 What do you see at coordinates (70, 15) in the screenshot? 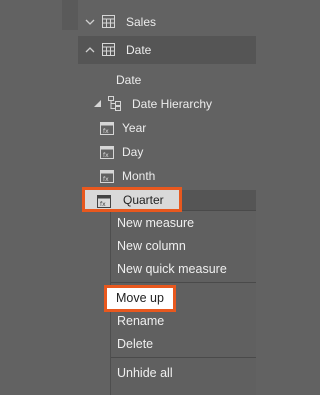
I see `scrollbar-track` at bounding box center [70, 15].